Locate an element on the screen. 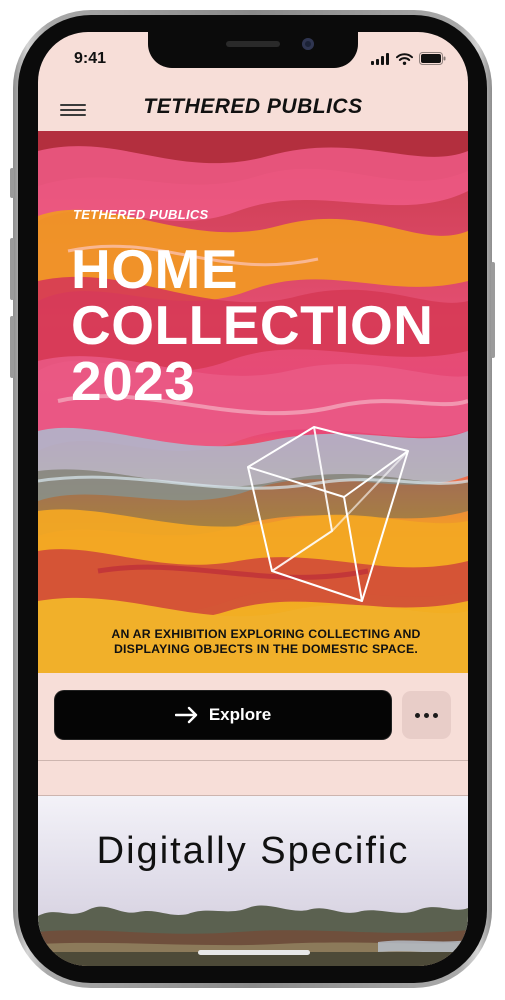  status-time: 9:41 is located at coordinates (90, 58).